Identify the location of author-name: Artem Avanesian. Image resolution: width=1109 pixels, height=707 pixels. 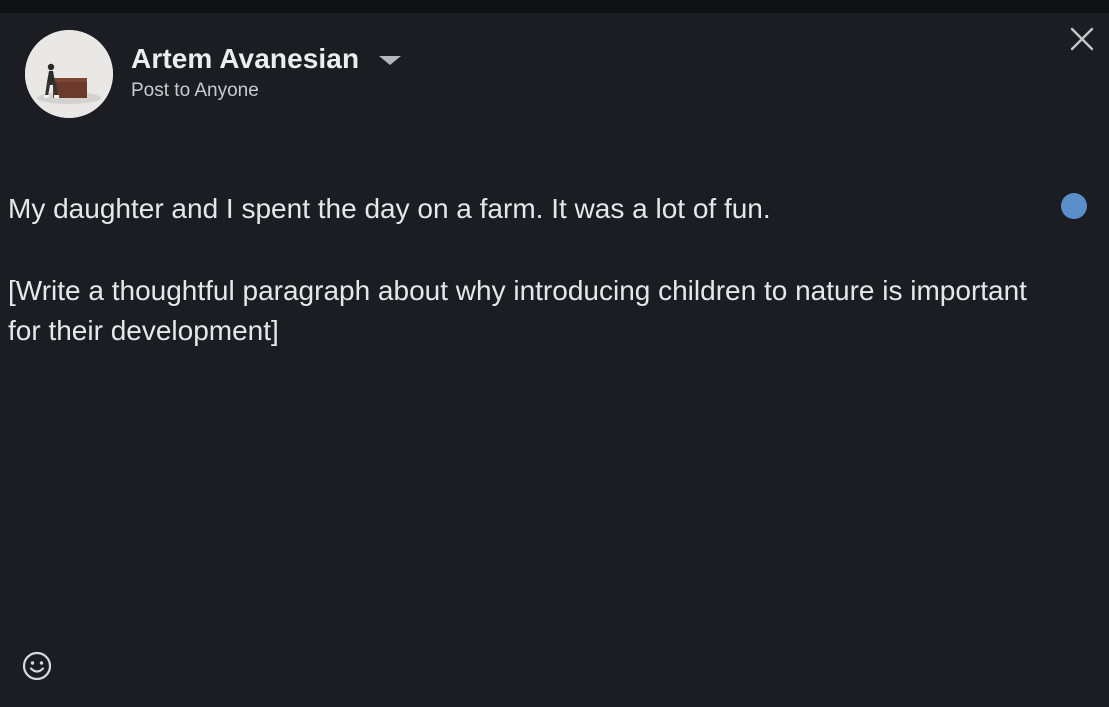
(245, 58).